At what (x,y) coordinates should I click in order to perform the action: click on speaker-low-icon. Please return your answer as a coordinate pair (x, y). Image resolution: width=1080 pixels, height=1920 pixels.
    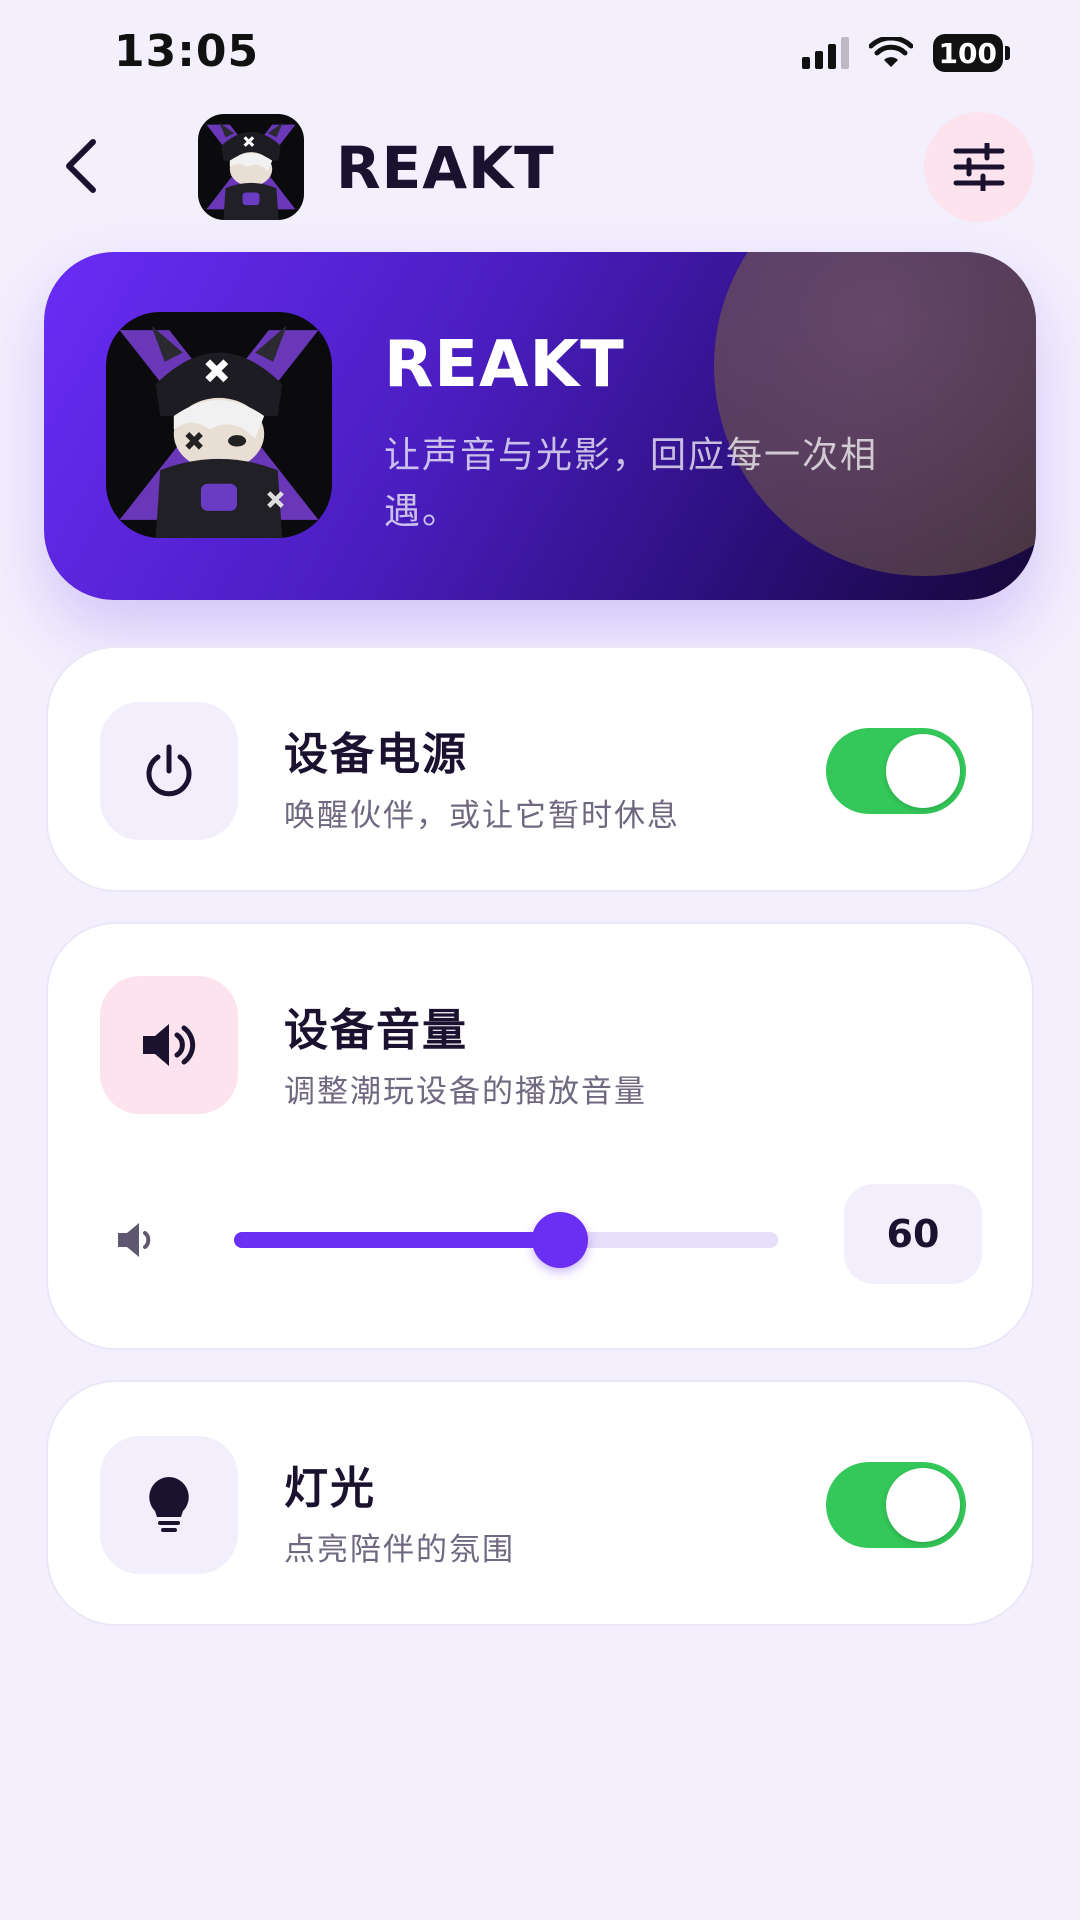
    Looking at the image, I should click on (134, 1240).